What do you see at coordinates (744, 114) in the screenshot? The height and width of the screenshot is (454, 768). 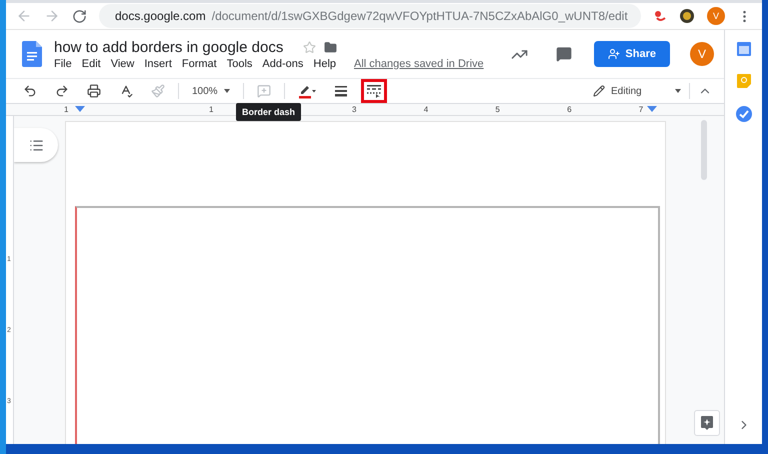 I see `tasks-icon` at bounding box center [744, 114].